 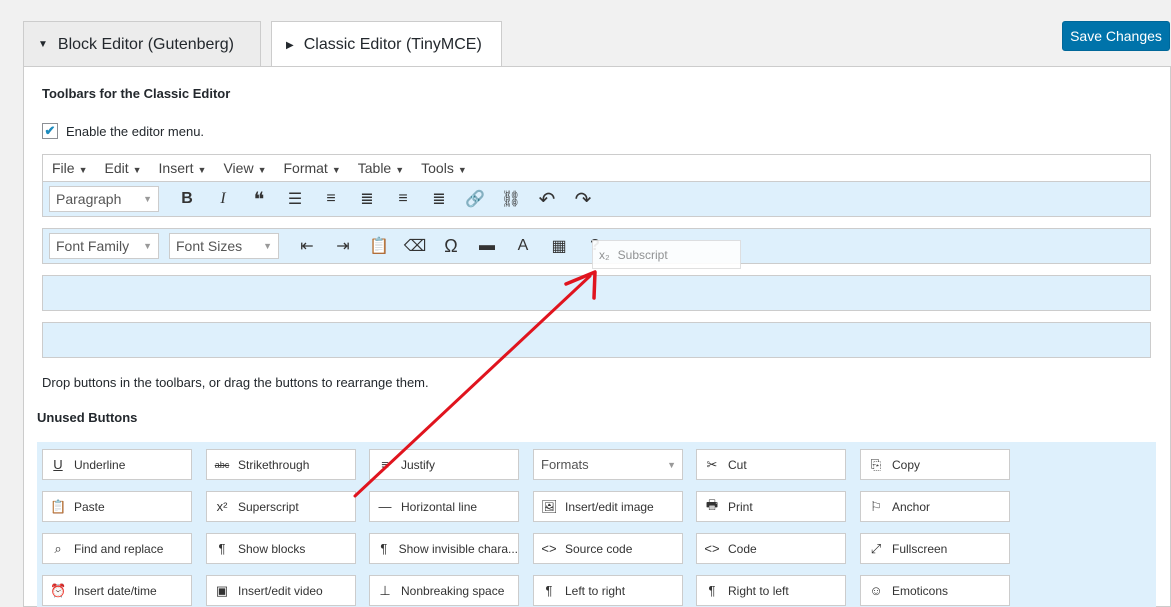 I want to click on nonbreaking-space-icon: ⊥, so click(x=385, y=590).